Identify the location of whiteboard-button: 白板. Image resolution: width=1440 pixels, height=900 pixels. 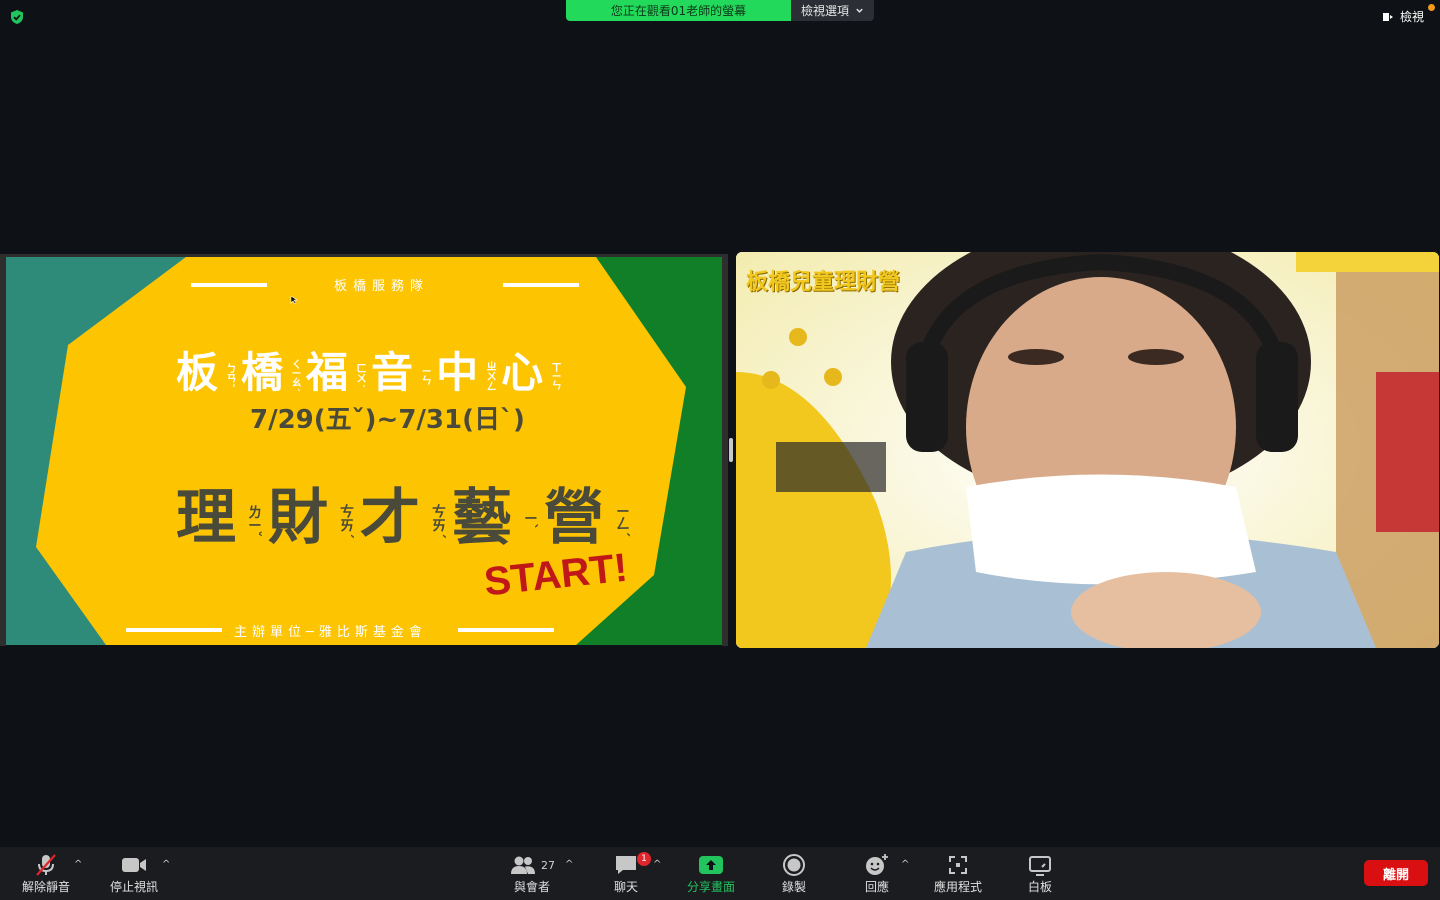
(1040, 873).